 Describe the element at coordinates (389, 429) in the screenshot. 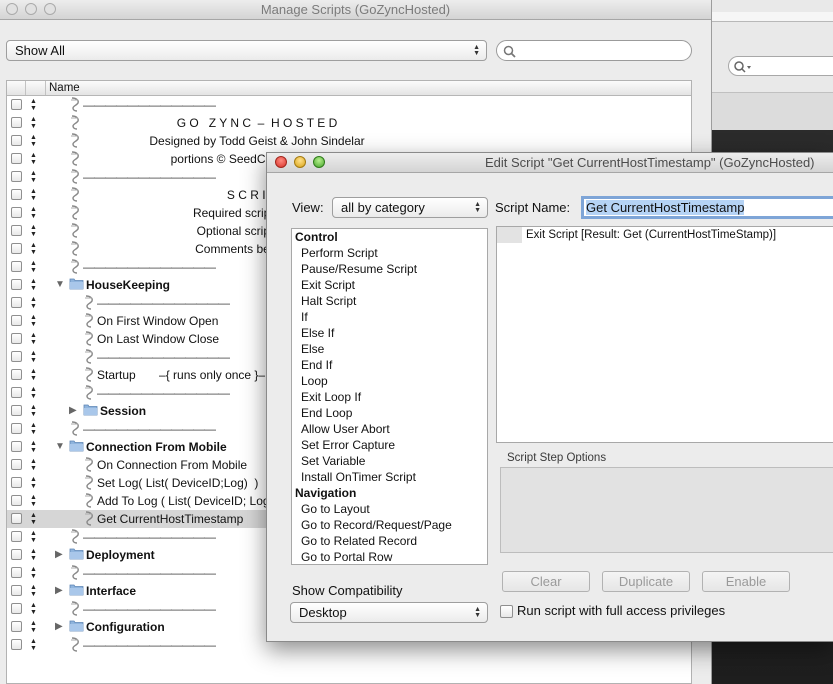

I see `step-item: Allow User Abort` at that location.